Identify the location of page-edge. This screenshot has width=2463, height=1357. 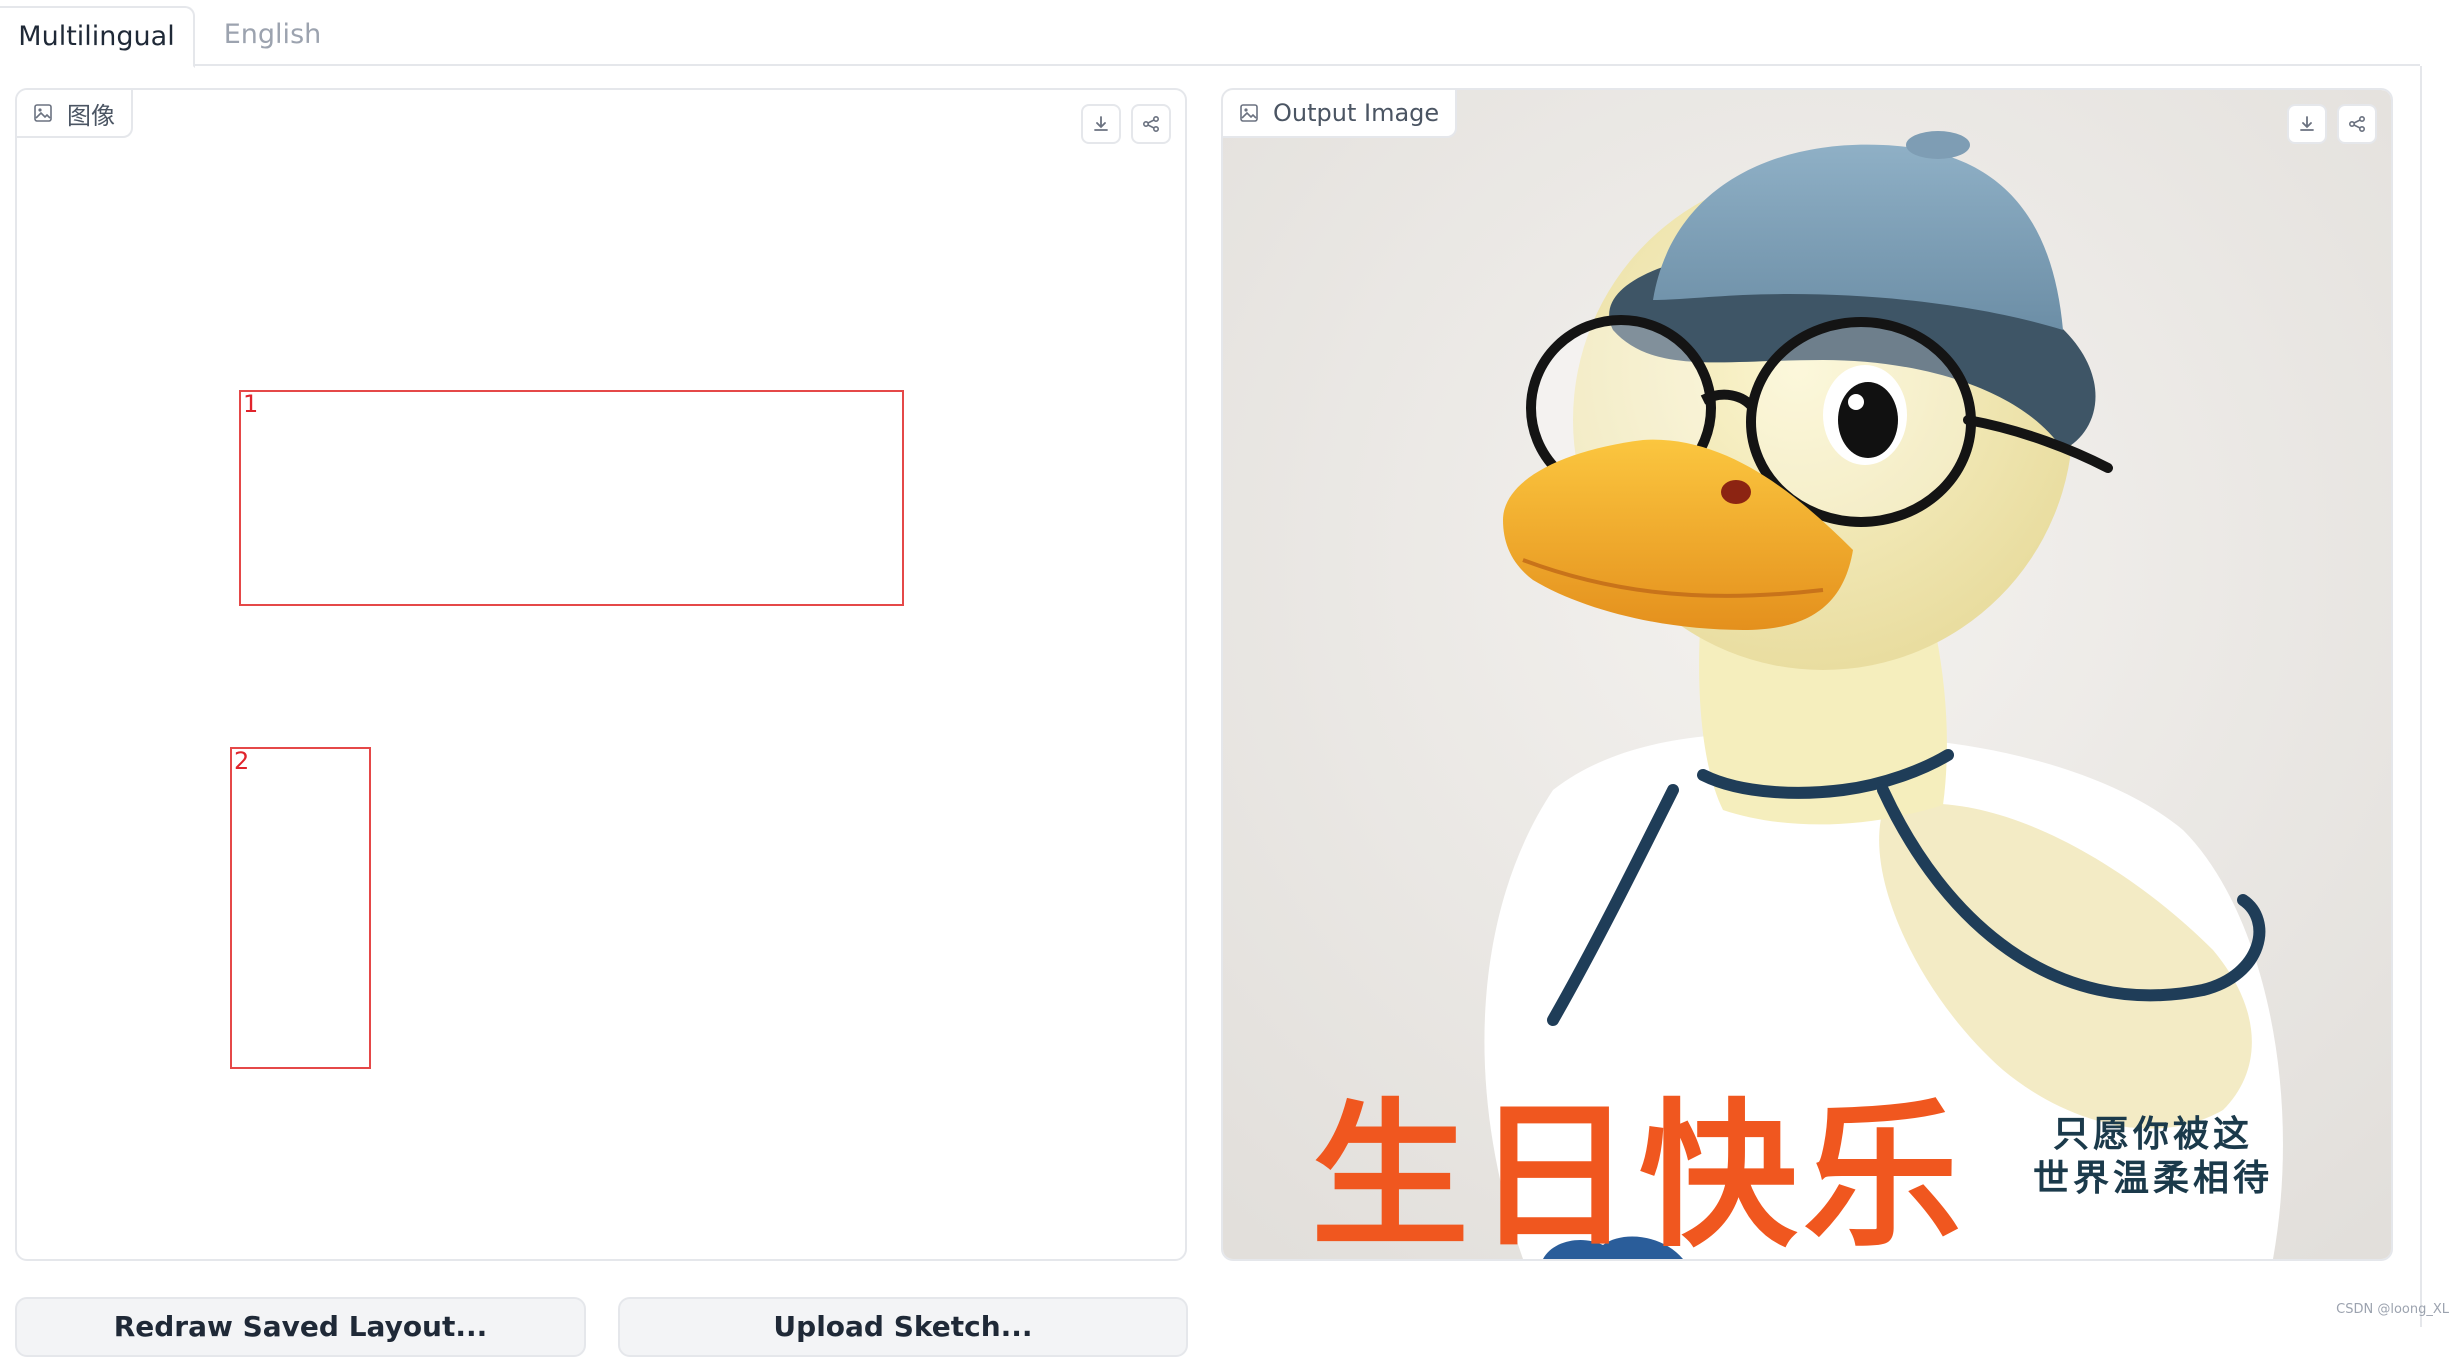
(2421, 696).